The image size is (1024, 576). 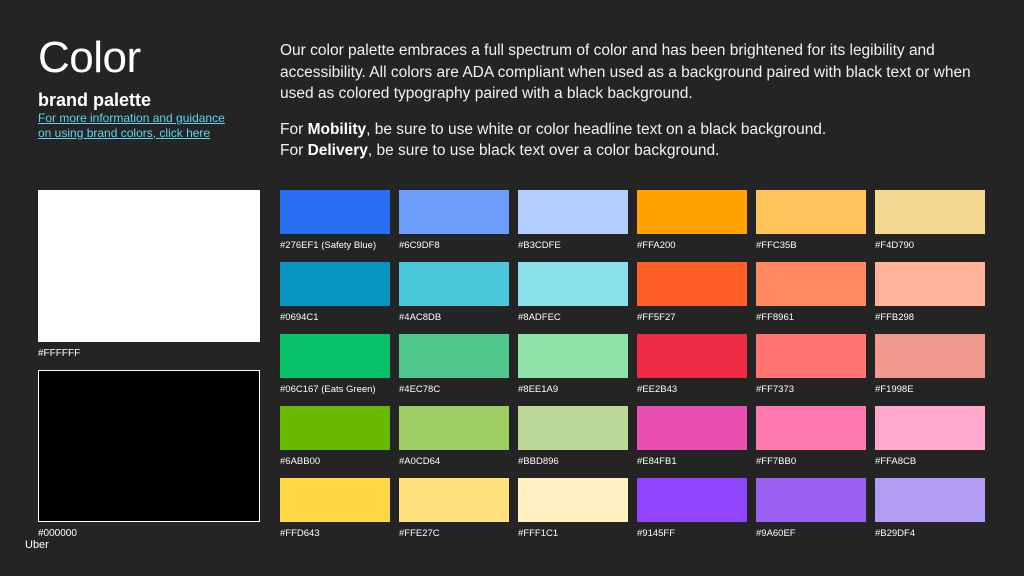 What do you see at coordinates (419, 533) in the screenshot?
I see `color-swatch-label: #FFE27C` at bounding box center [419, 533].